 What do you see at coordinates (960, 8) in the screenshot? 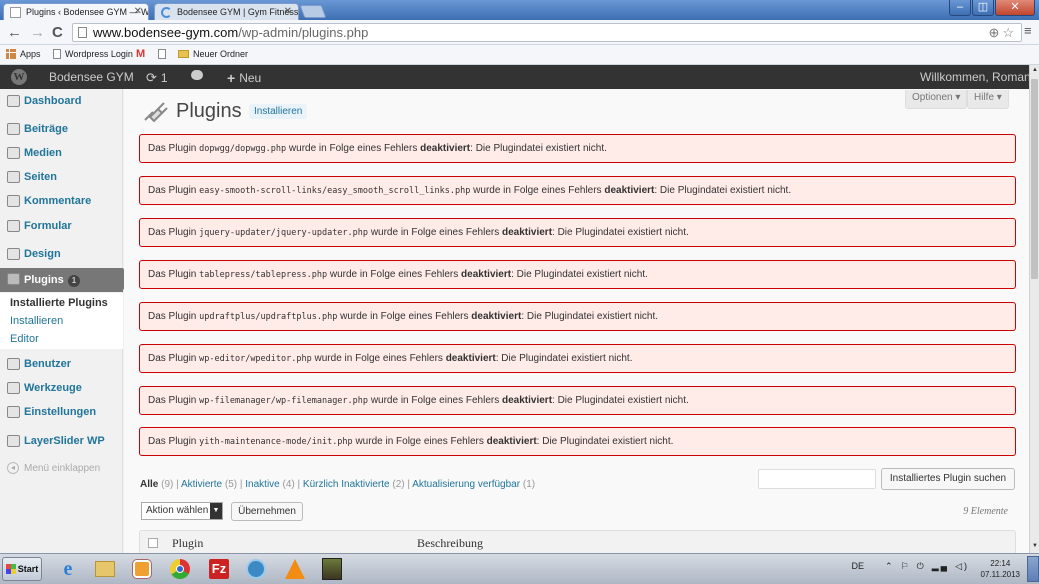
I see `minimize-button: –` at bounding box center [960, 8].